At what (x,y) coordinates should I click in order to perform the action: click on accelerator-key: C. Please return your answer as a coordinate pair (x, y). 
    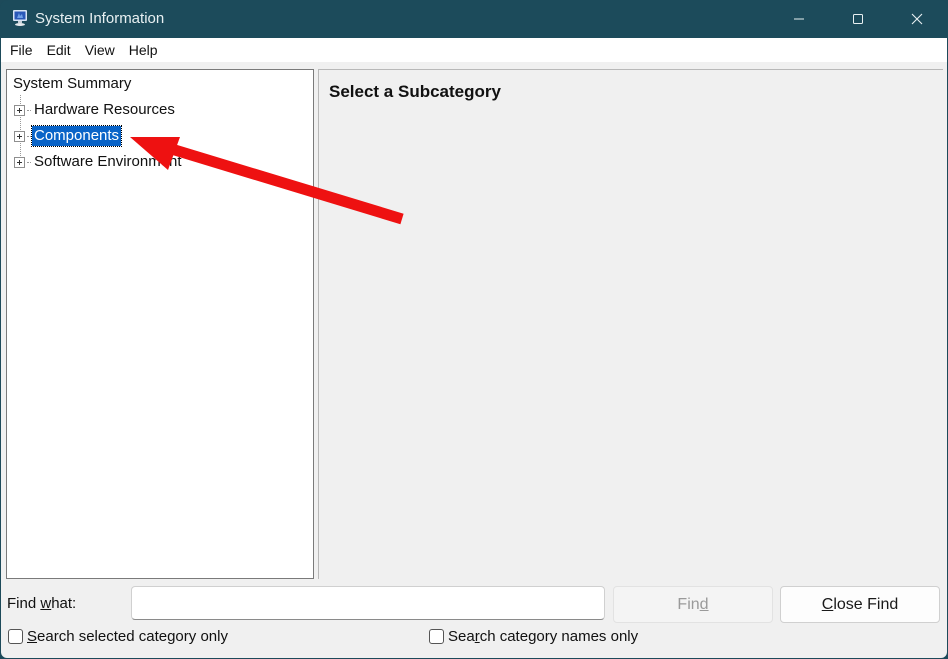
    Looking at the image, I should click on (827, 604).